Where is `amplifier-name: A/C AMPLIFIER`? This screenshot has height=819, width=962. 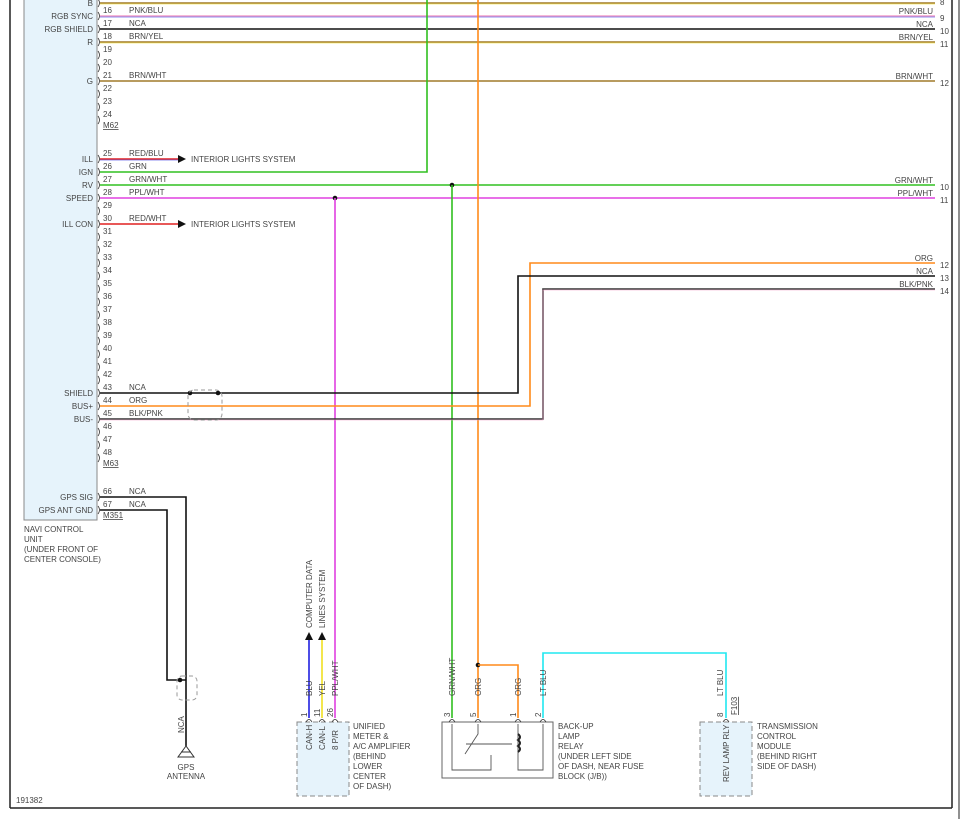 amplifier-name: A/C AMPLIFIER is located at coordinates (382, 746).